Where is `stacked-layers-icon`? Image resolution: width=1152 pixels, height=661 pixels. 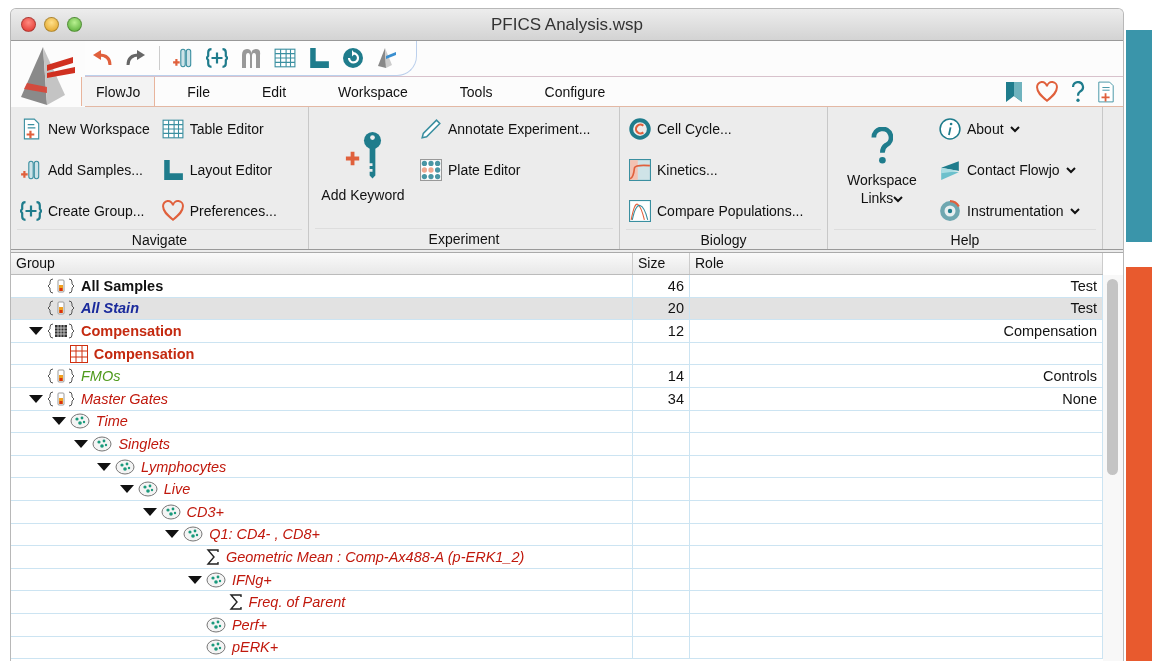
stacked-layers-icon is located at coordinates (950, 170).